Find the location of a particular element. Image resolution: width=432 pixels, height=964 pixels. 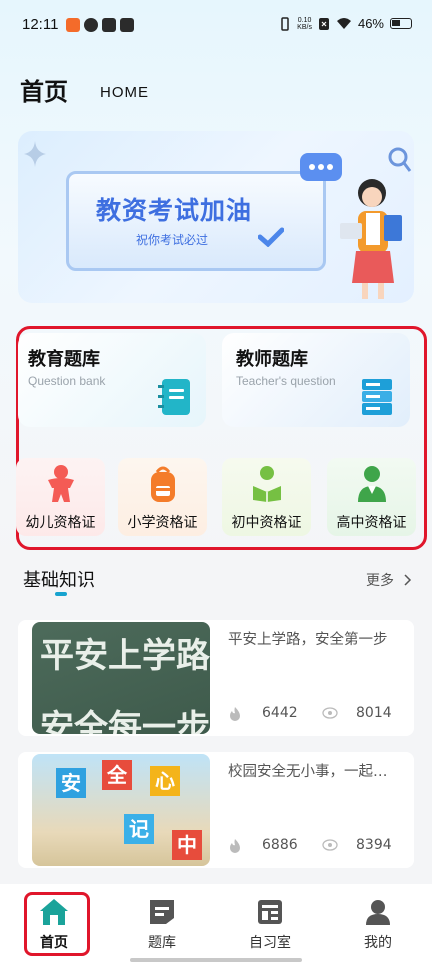

profile-icon is located at coordinates (378, 912).